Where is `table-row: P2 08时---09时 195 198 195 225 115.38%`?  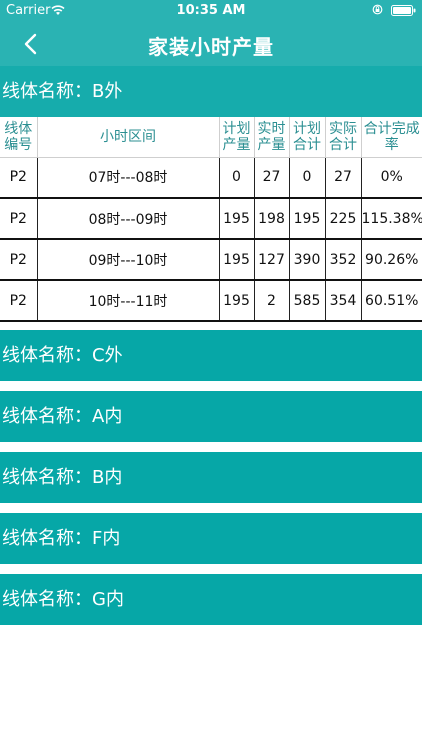
table-row: P2 08时---09时 195 198 195 225 115.38% is located at coordinates (211, 219).